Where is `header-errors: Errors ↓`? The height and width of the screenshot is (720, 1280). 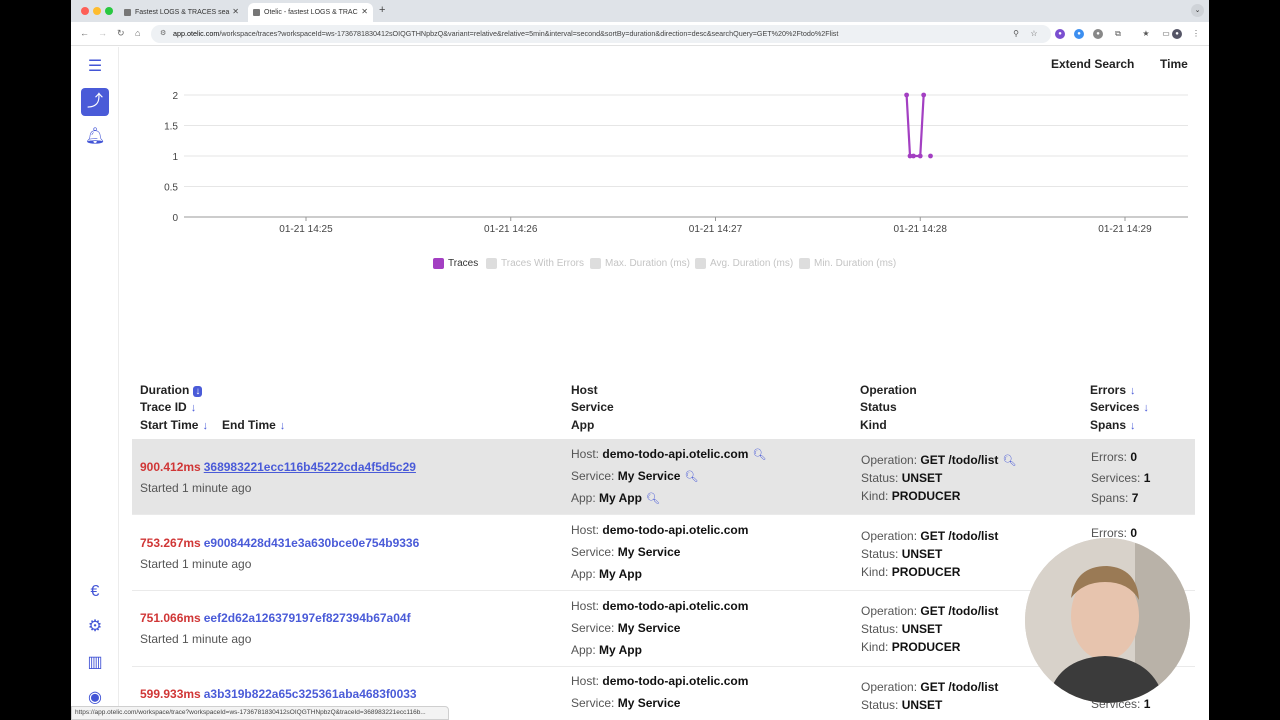
header-errors: Errors ↓ is located at coordinates (1113, 390).